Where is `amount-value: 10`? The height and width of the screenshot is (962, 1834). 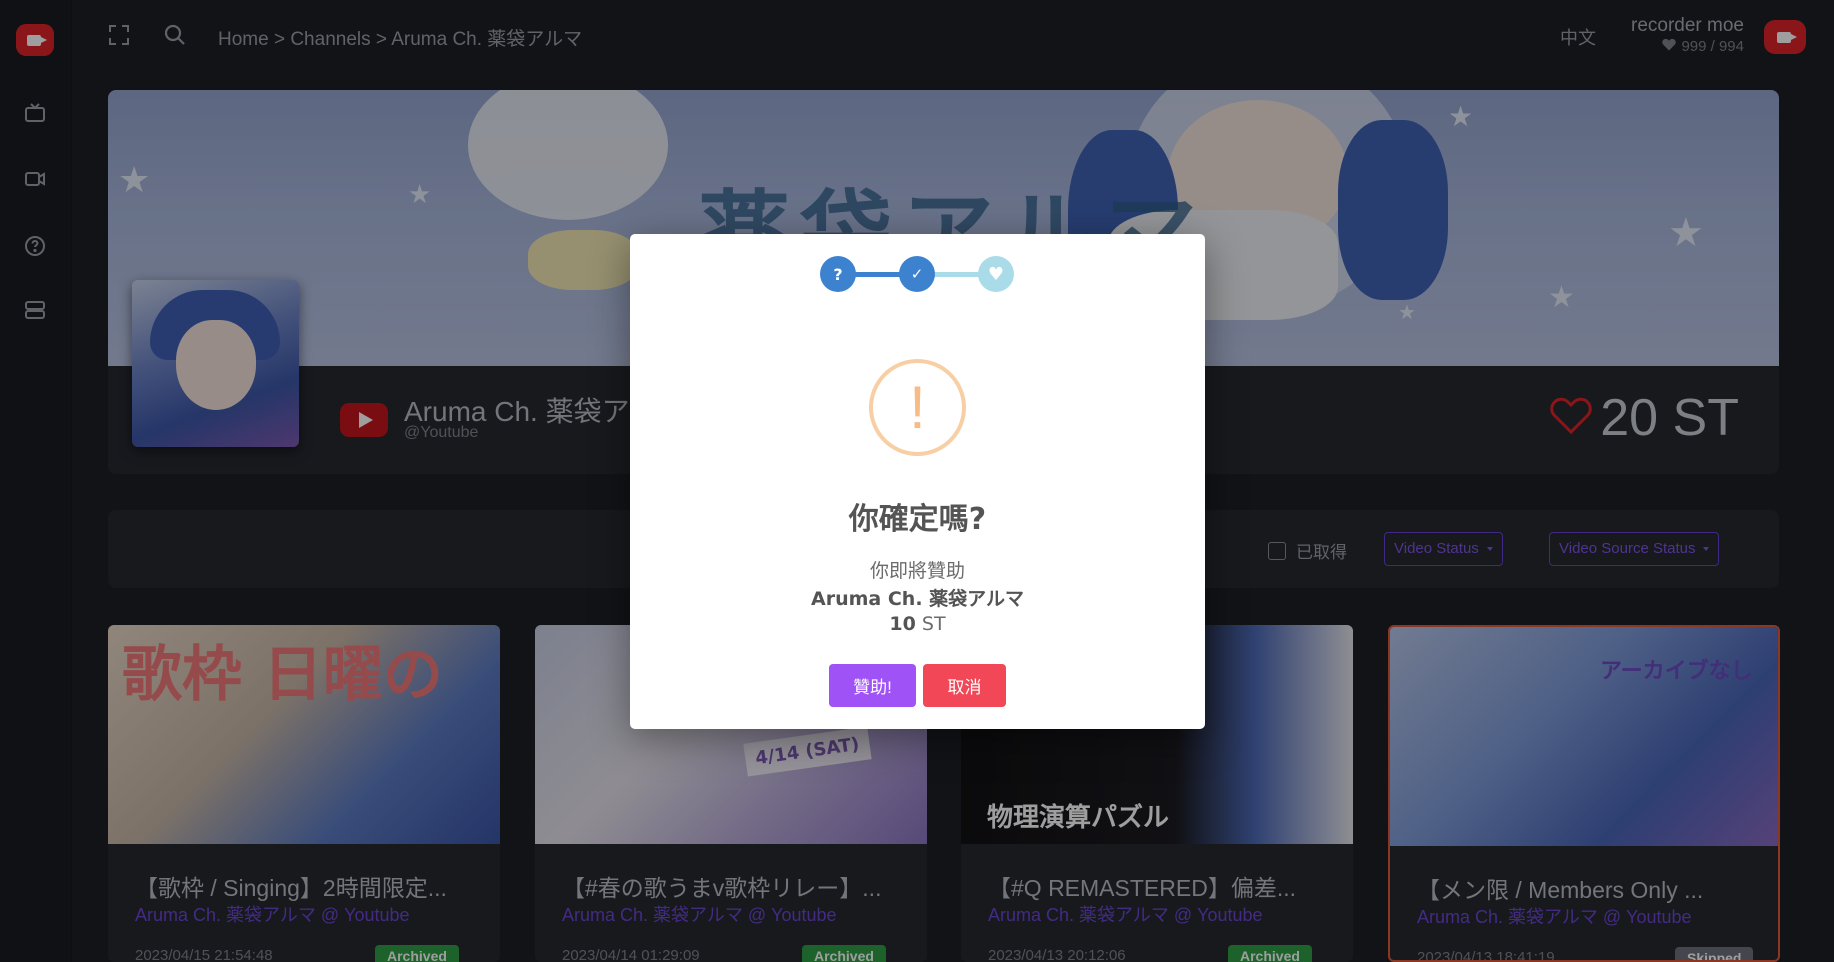
amount-value: 10 is located at coordinates (902, 624).